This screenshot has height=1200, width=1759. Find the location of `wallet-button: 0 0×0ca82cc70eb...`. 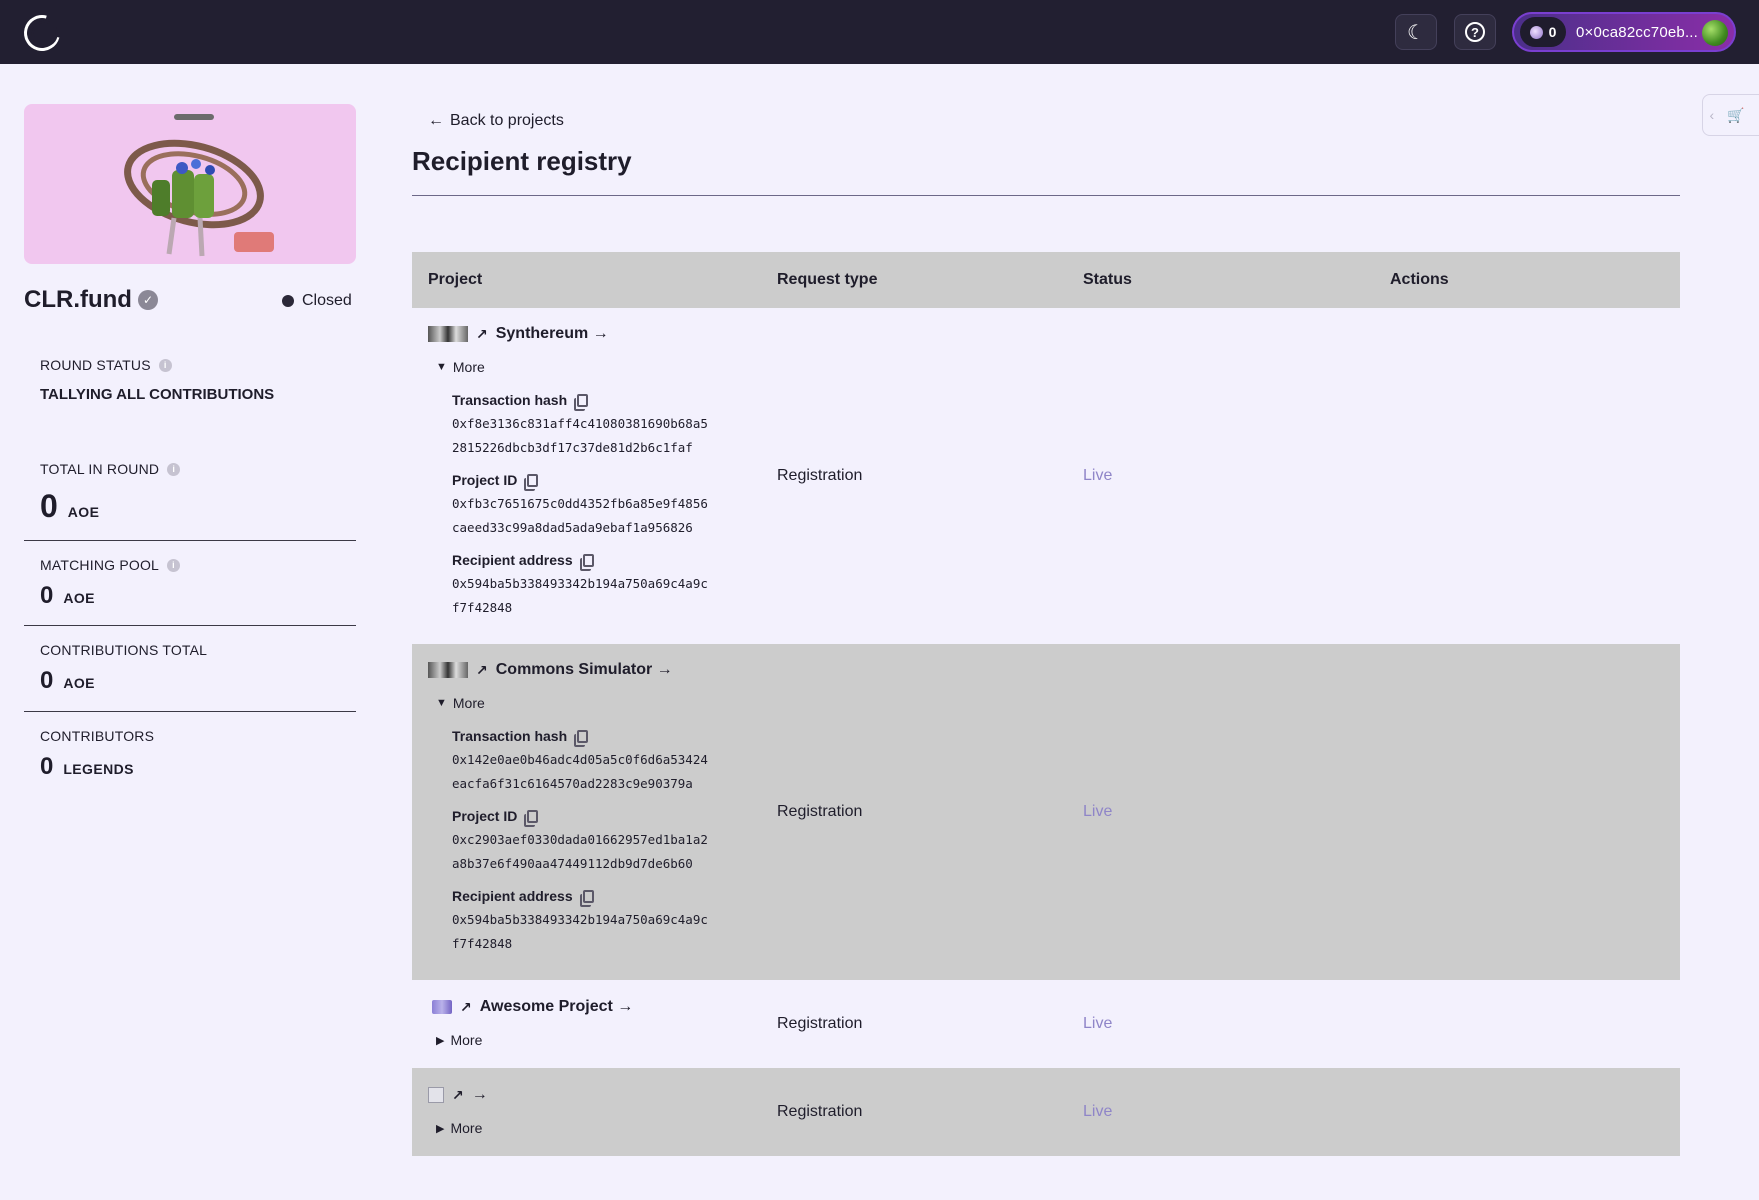

wallet-button: 0 0×0ca82cc70eb... is located at coordinates (1624, 32).